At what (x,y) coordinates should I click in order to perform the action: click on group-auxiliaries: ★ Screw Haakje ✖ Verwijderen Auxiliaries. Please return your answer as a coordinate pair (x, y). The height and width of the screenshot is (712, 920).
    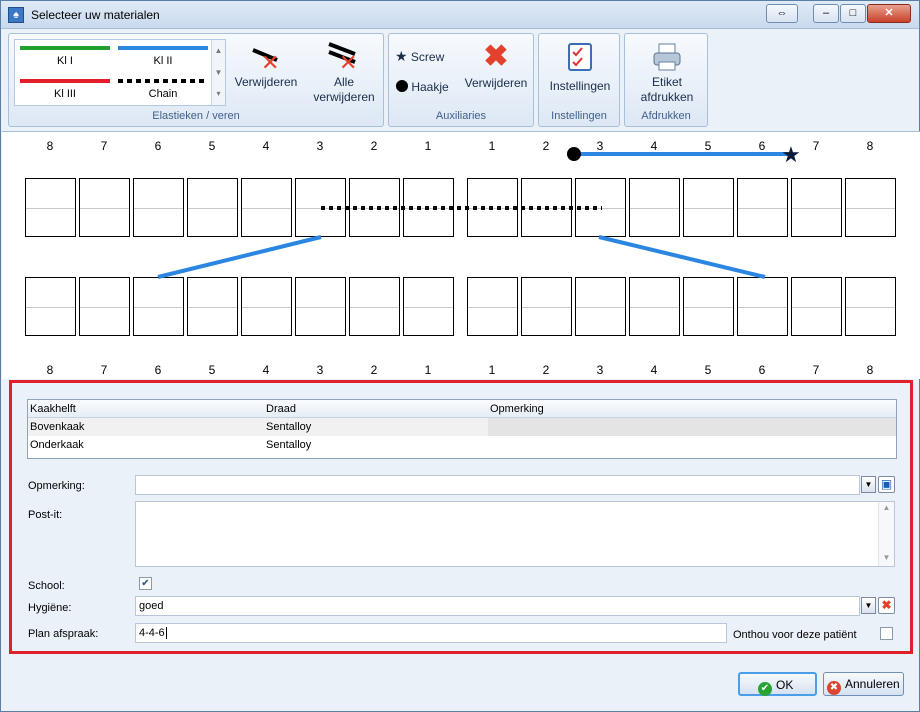
    Looking at the image, I should click on (461, 80).